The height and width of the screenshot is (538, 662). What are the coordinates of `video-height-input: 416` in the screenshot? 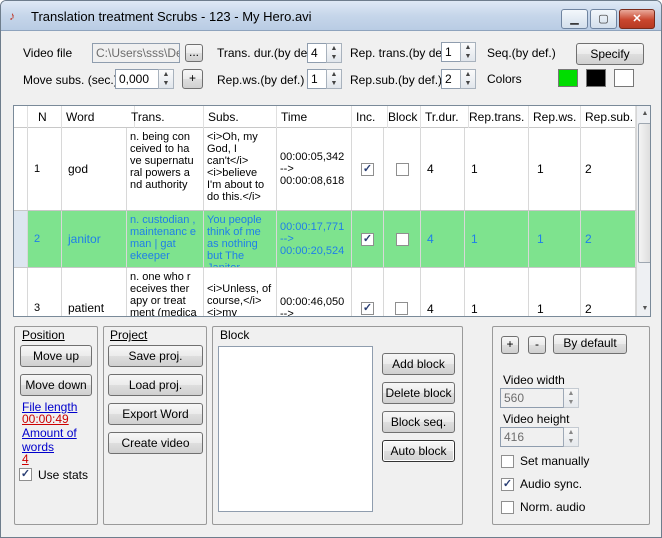 It's located at (532, 437).